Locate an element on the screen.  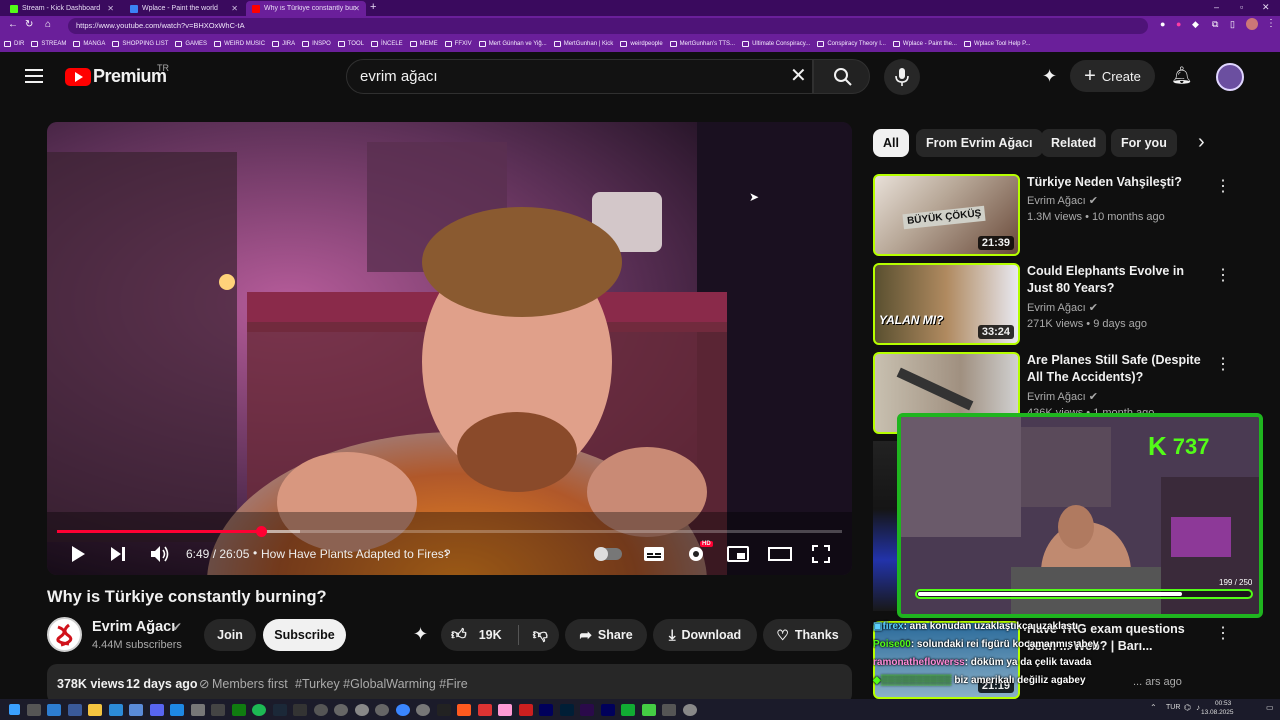
volume-icon is located at coordinates (160, 554).